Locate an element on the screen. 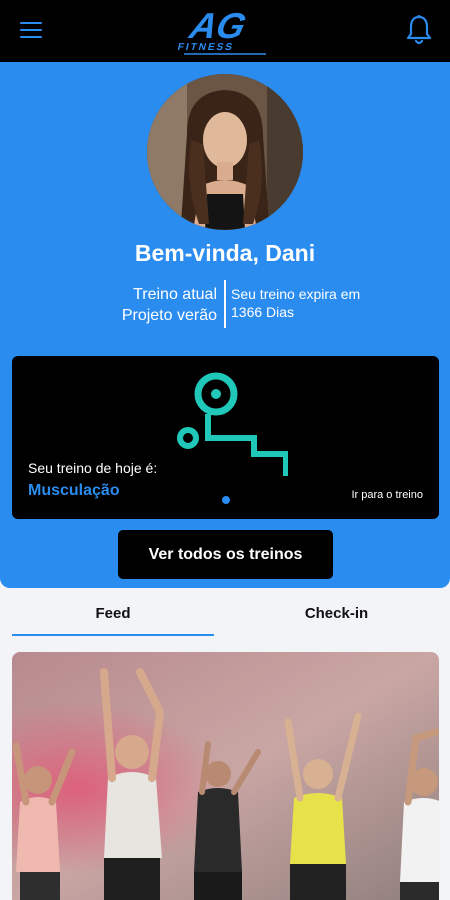  plan-expiry-days: 1366 Dias is located at coordinates (263, 312).